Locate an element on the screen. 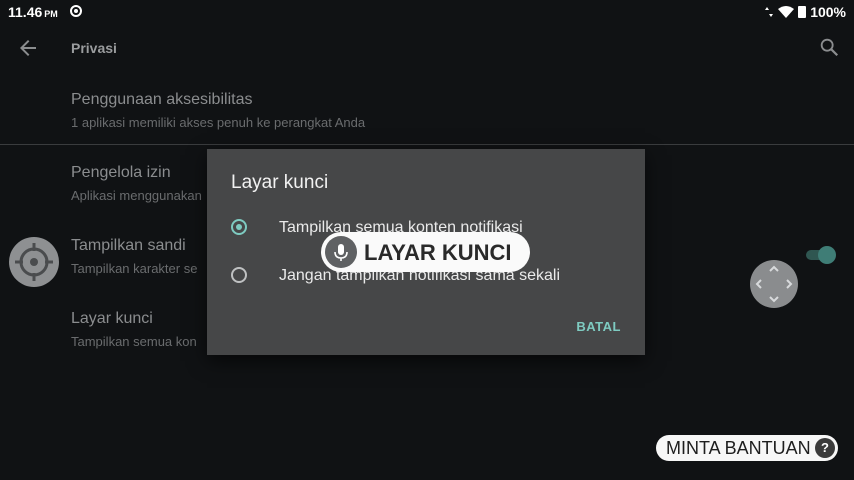 The height and width of the screenshot is (480, 854). setting-permission-manager: Pengelola izin Aplikasi menggunakan is located at coordinates (136, 183).